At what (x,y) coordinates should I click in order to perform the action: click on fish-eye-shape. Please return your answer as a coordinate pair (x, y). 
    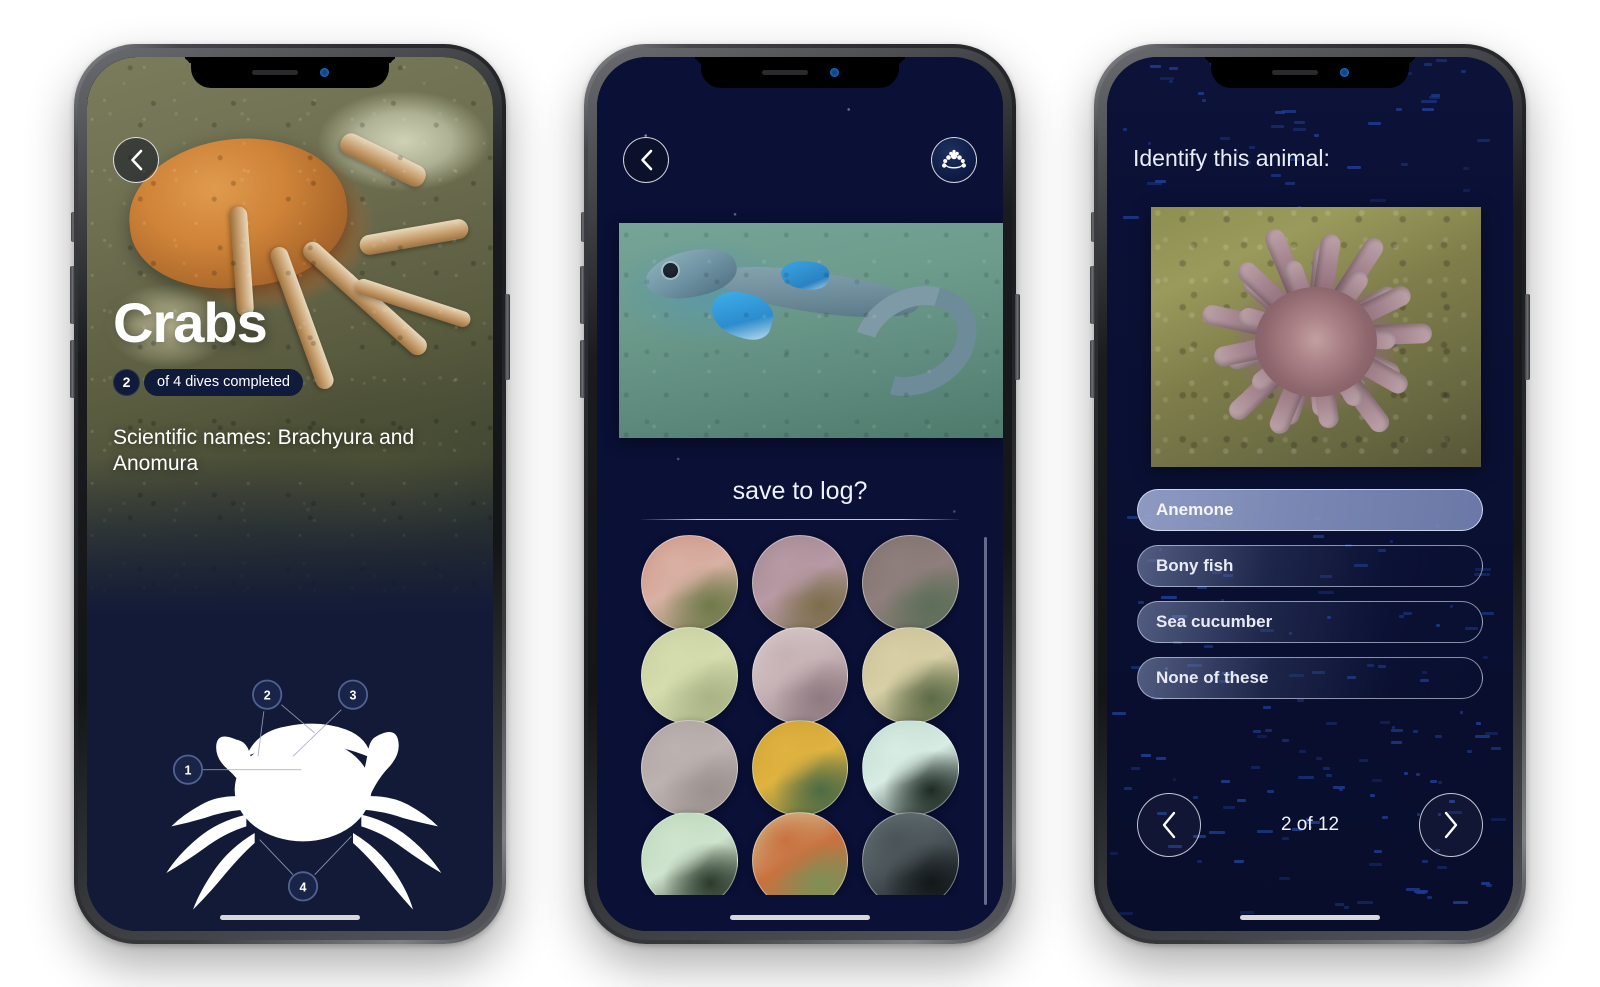
    Looking at the image, I should click on (670, 270).